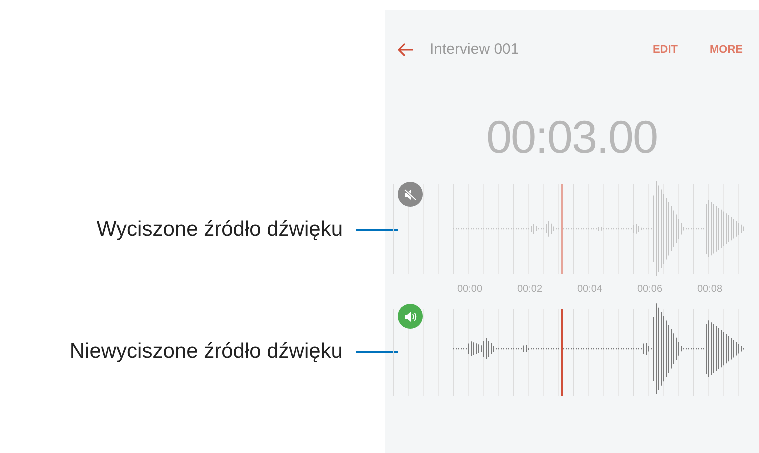 This screenshot has height=453, width=759. I want to click on time-tick-label: 00:04, so click(590, 290).